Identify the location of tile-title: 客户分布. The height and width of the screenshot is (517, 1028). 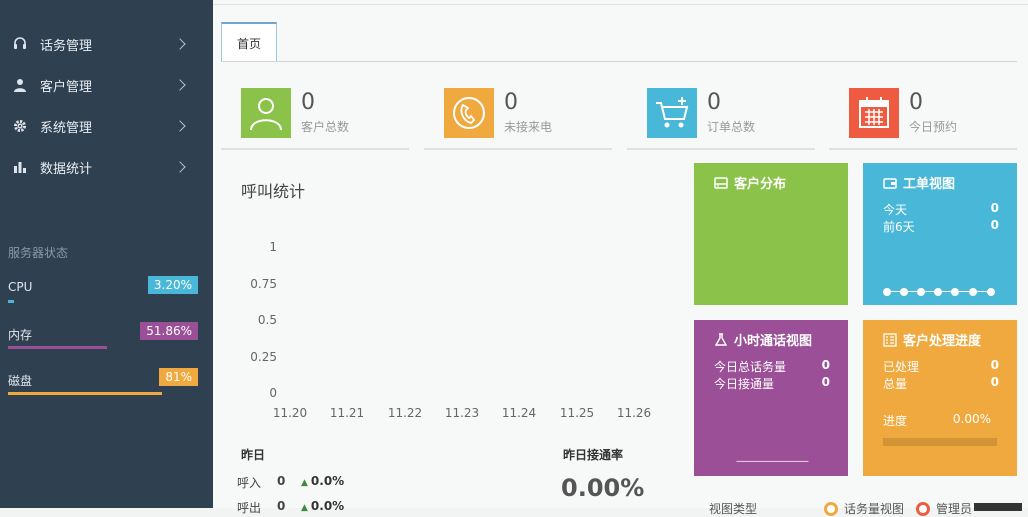
(760, 184).